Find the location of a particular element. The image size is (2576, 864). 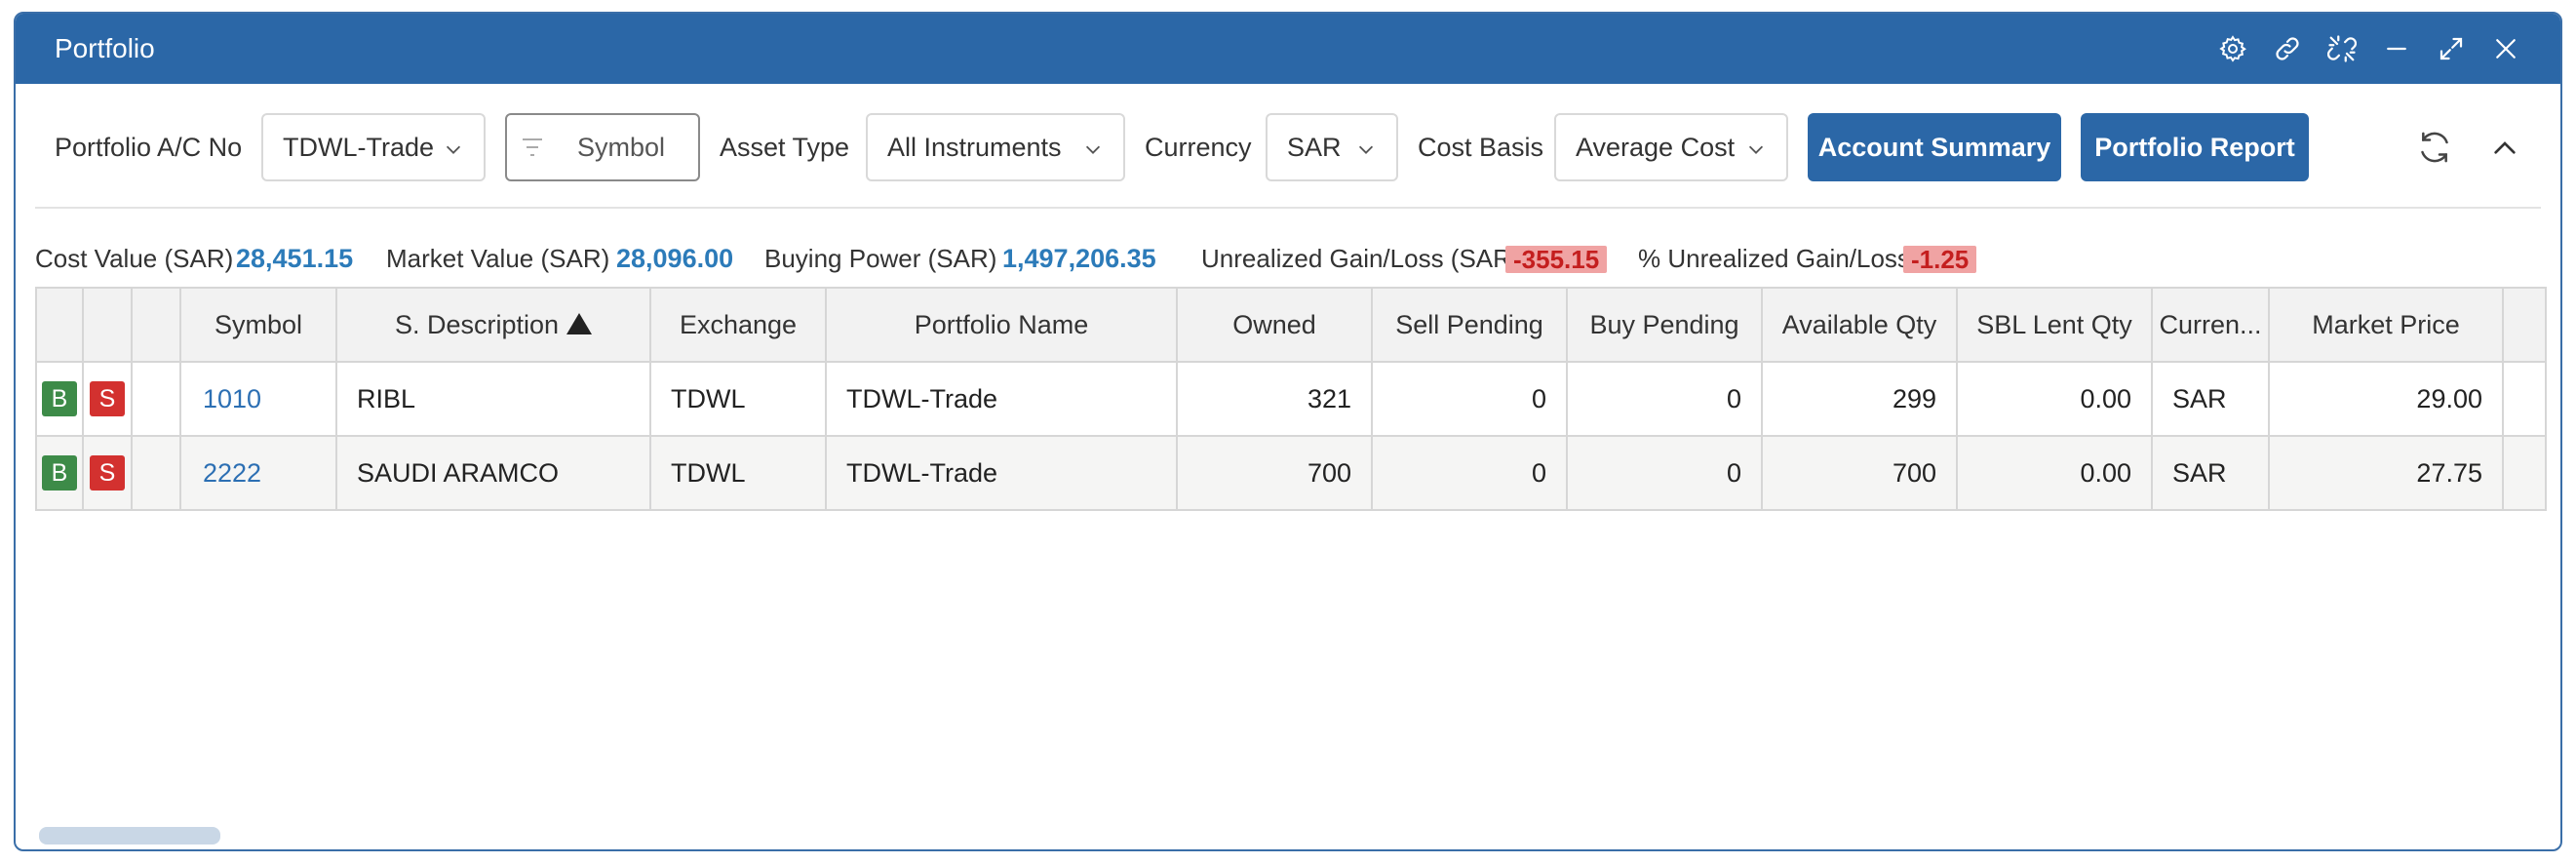

pct-unrealized-gain-loss-label: % Unrealized Gain/Loss is located at coordinates (1774, 258).